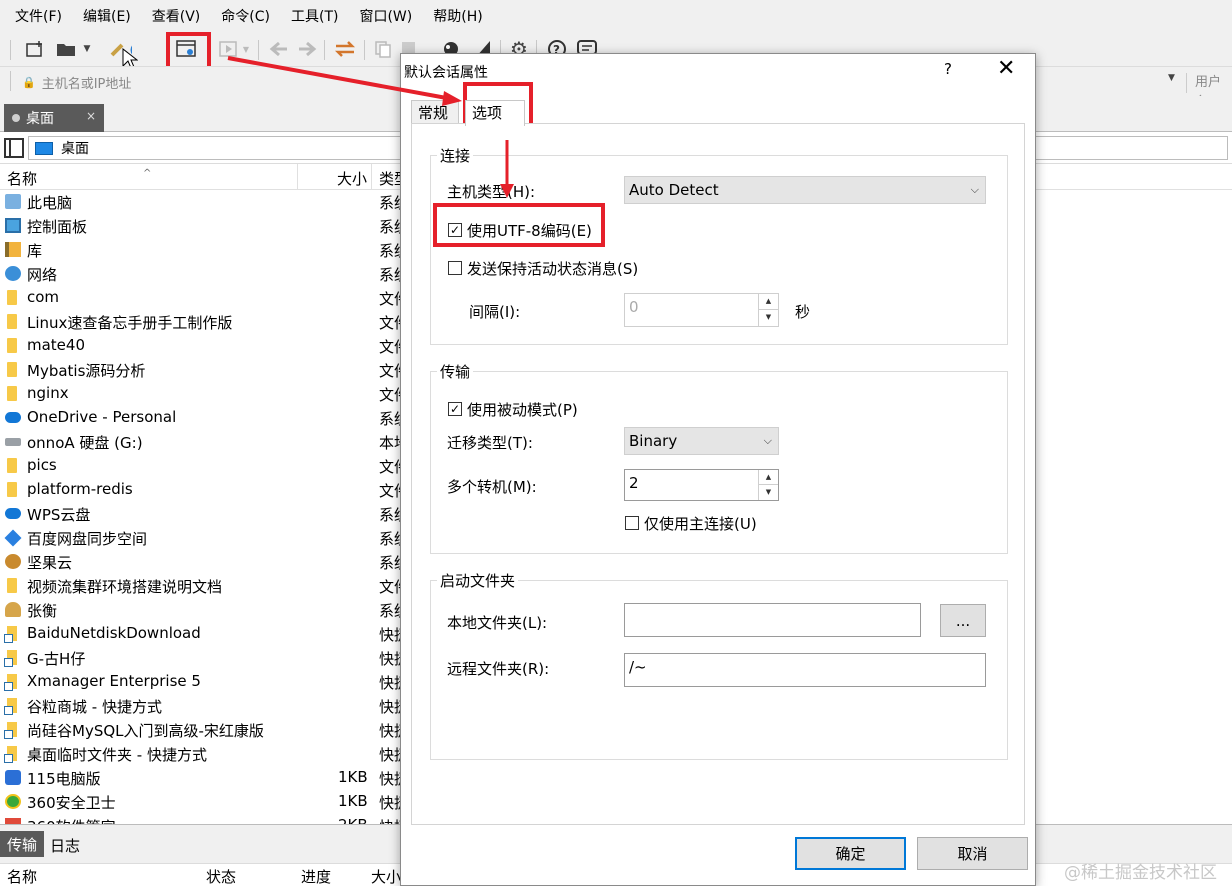 The width and height of the screenshot is (1232, 886). What do you see at coordinates (227, 250) in the screenshot?
I see `file-row: 库系统文件夹` at bounding box center [227, 250].